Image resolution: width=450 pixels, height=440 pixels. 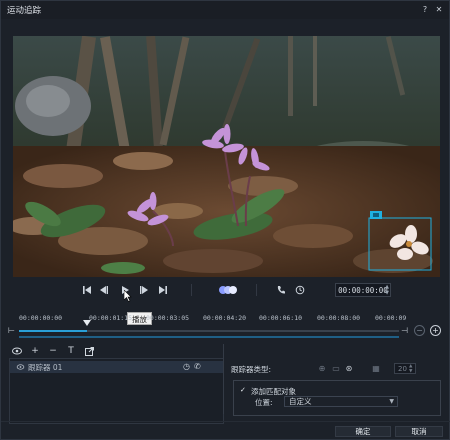 I want to click on list-item: 跟踪器 01 ◷ ✆, so click(x=116, y=367).